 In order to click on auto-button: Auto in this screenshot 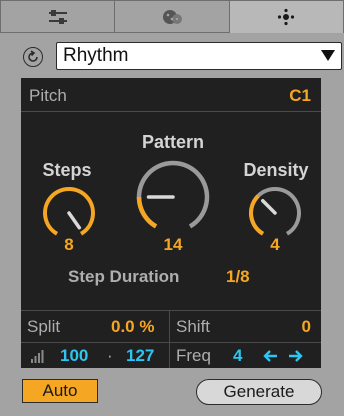, I will do `click(60, 391)`.